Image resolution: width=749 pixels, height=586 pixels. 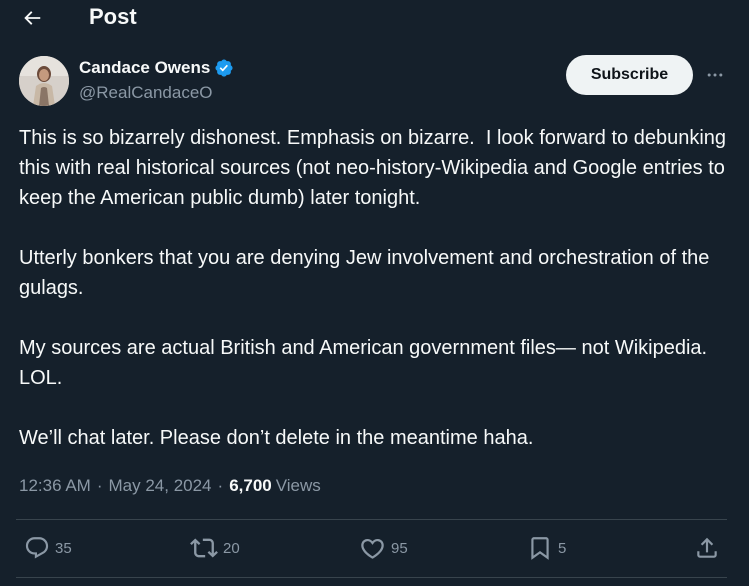 I want to click on avatar, so click(x=44, y=81).